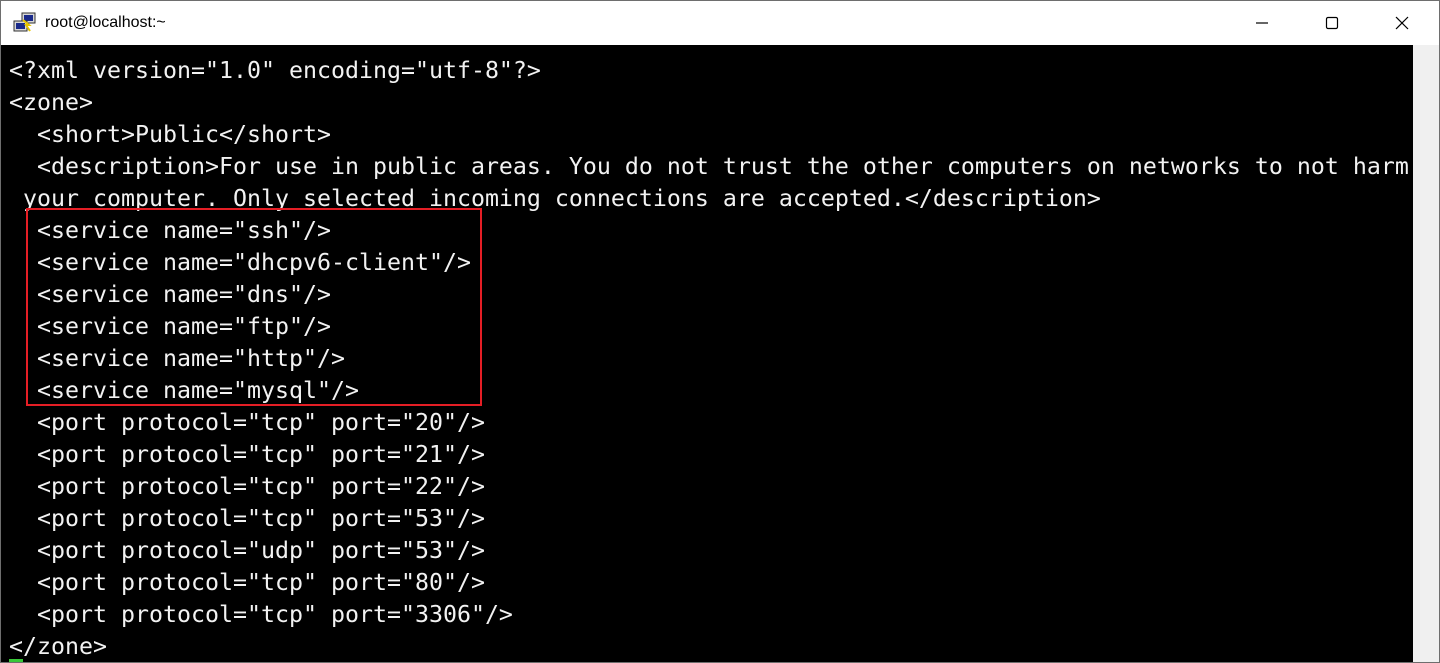  What do you see at coordinates (58, 646) in the screenshot?
I see `terminal-line: </zone>` at bounding box center [58, 646].